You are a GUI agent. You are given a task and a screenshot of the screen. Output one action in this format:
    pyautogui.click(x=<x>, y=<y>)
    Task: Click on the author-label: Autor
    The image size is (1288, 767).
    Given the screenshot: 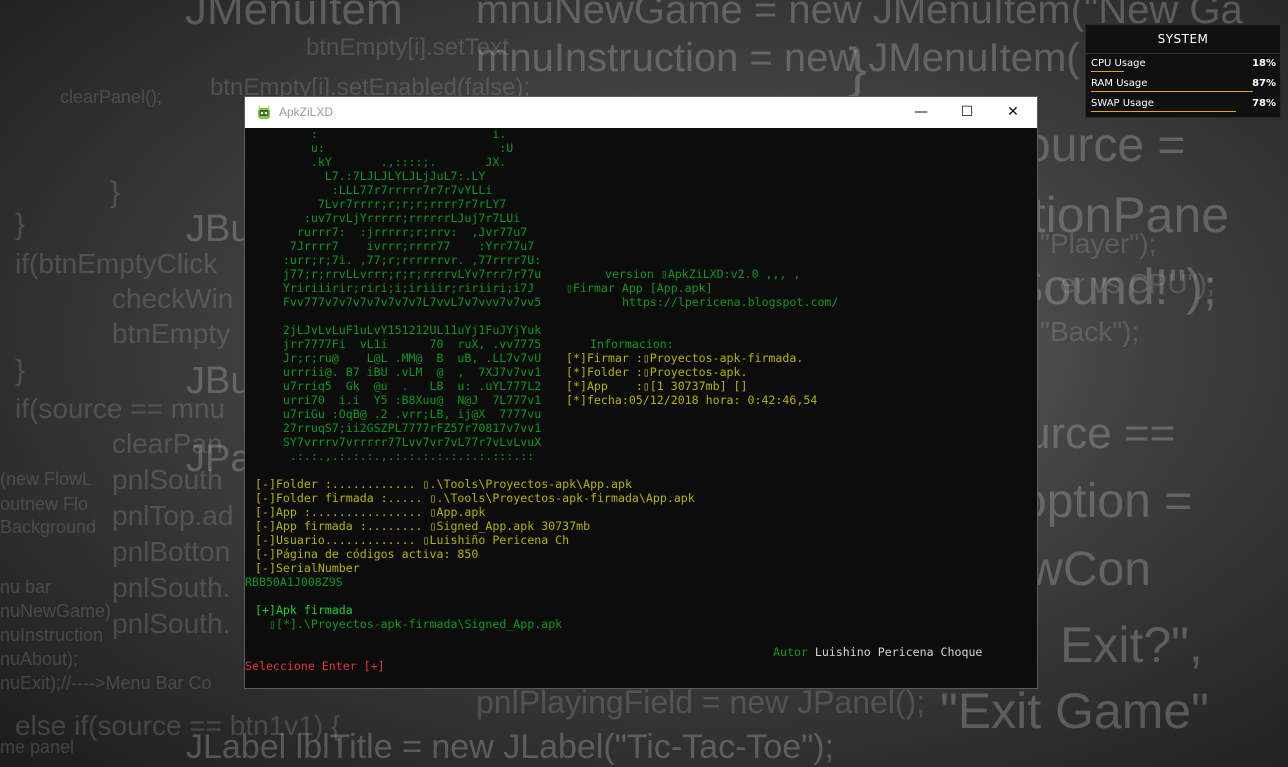 What is the action you would take?
    pyautogui.click(x=790, y=652)
    